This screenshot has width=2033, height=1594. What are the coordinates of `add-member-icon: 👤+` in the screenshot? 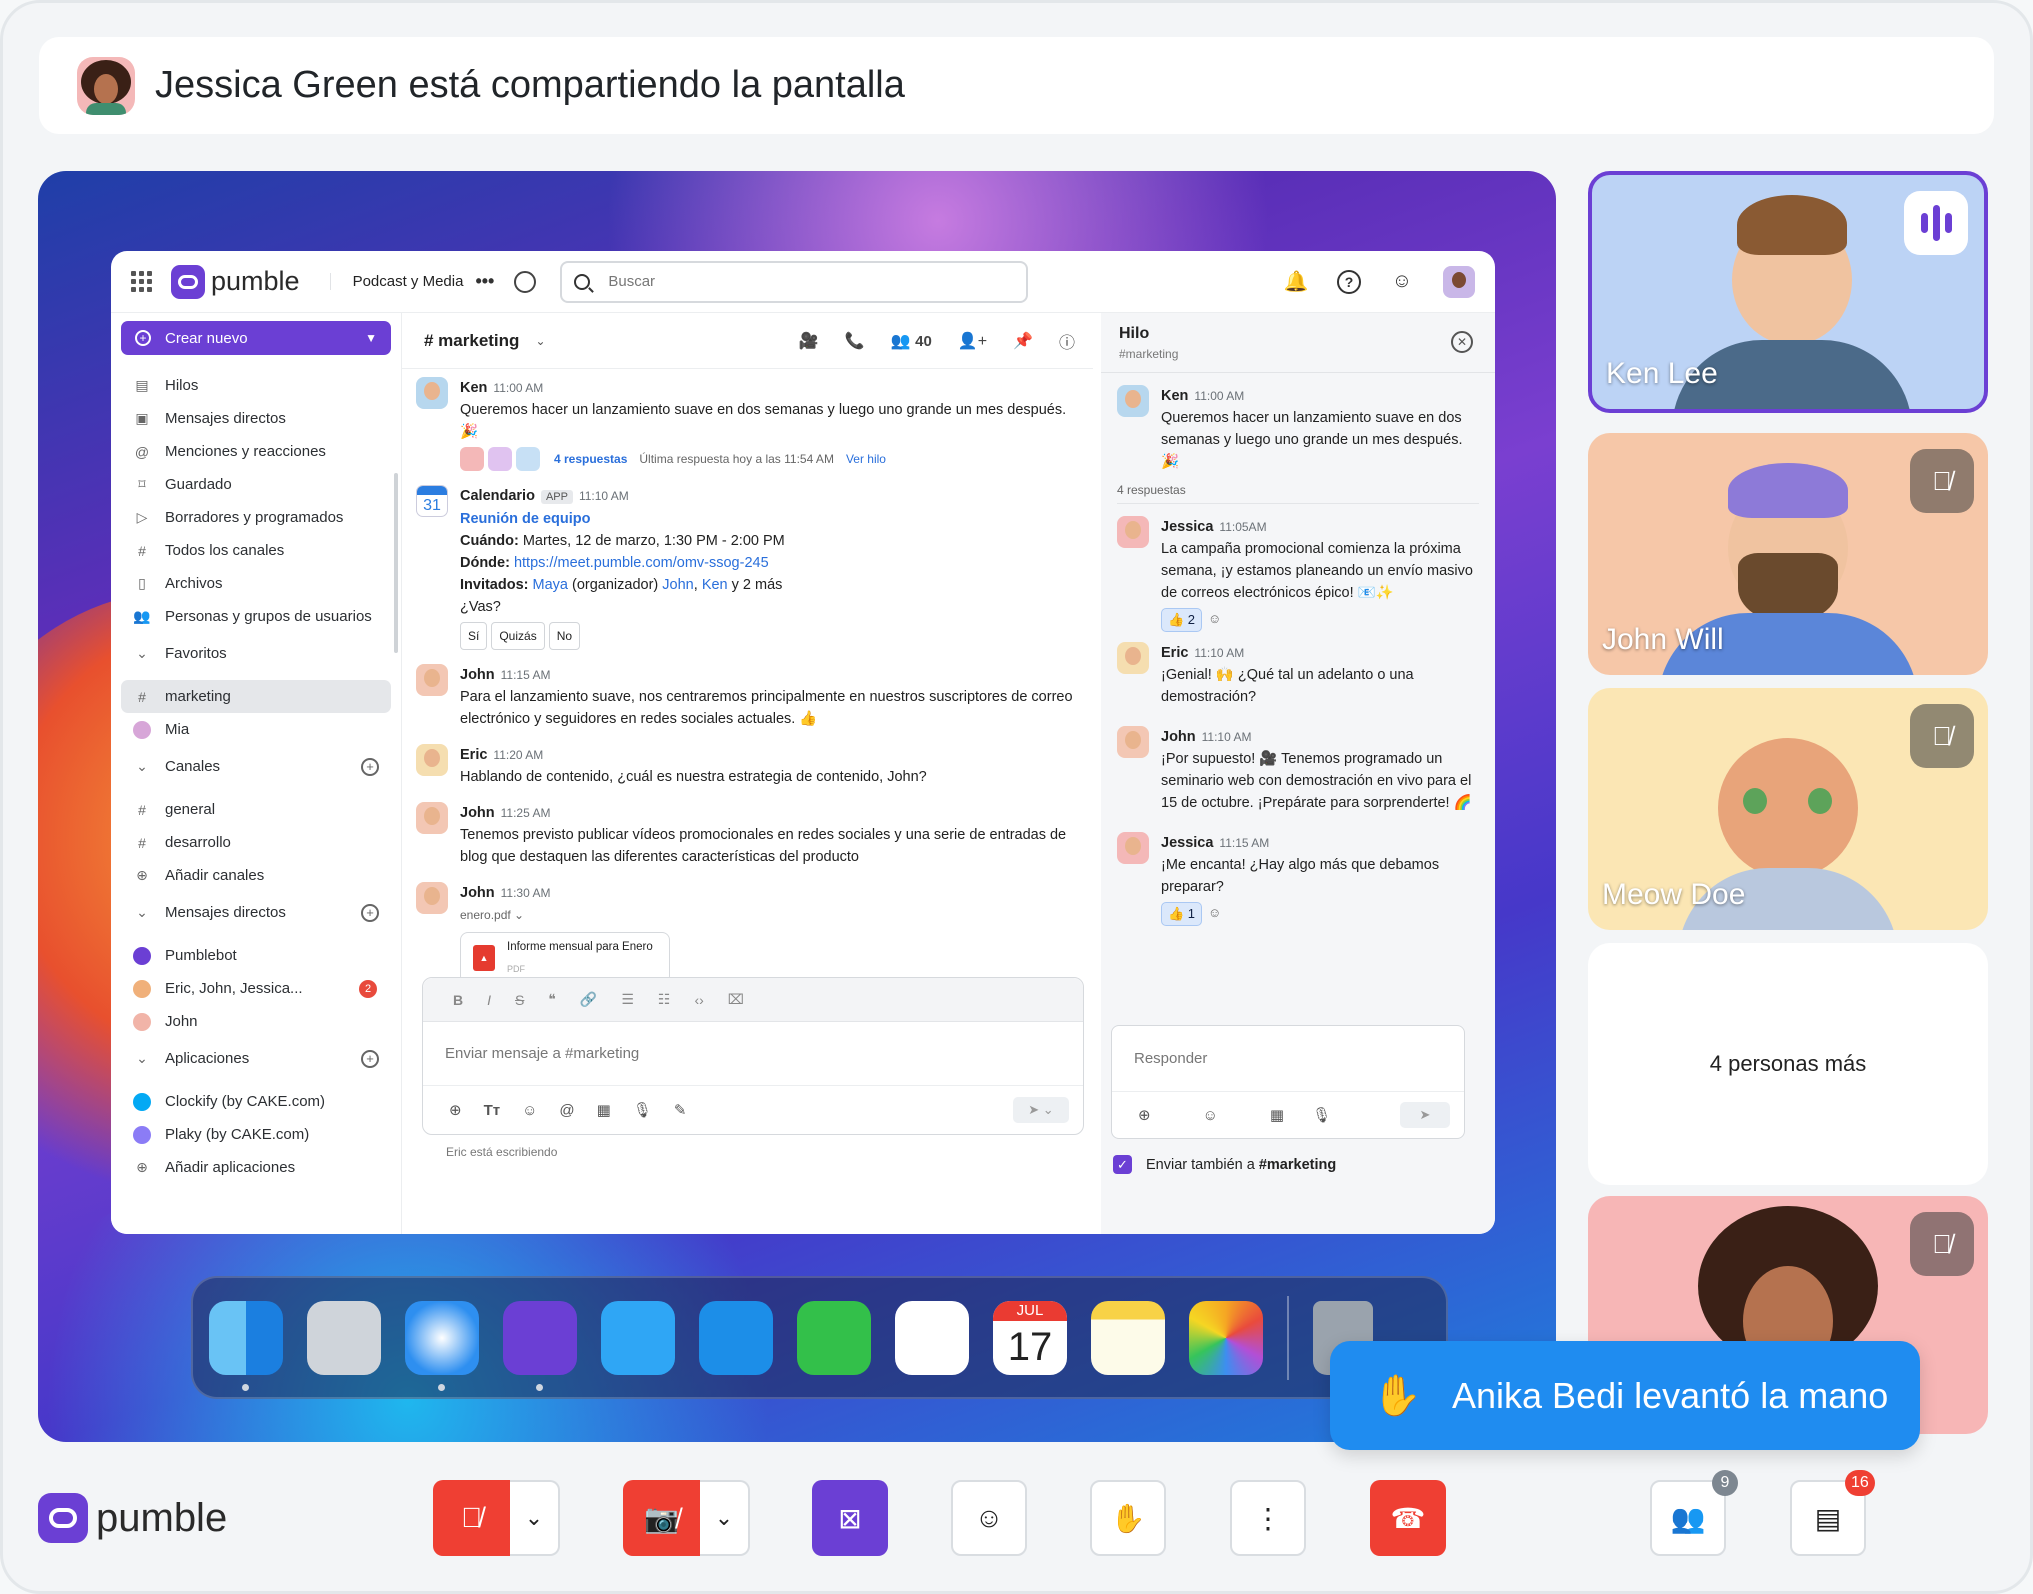 It's located at (972, 341).